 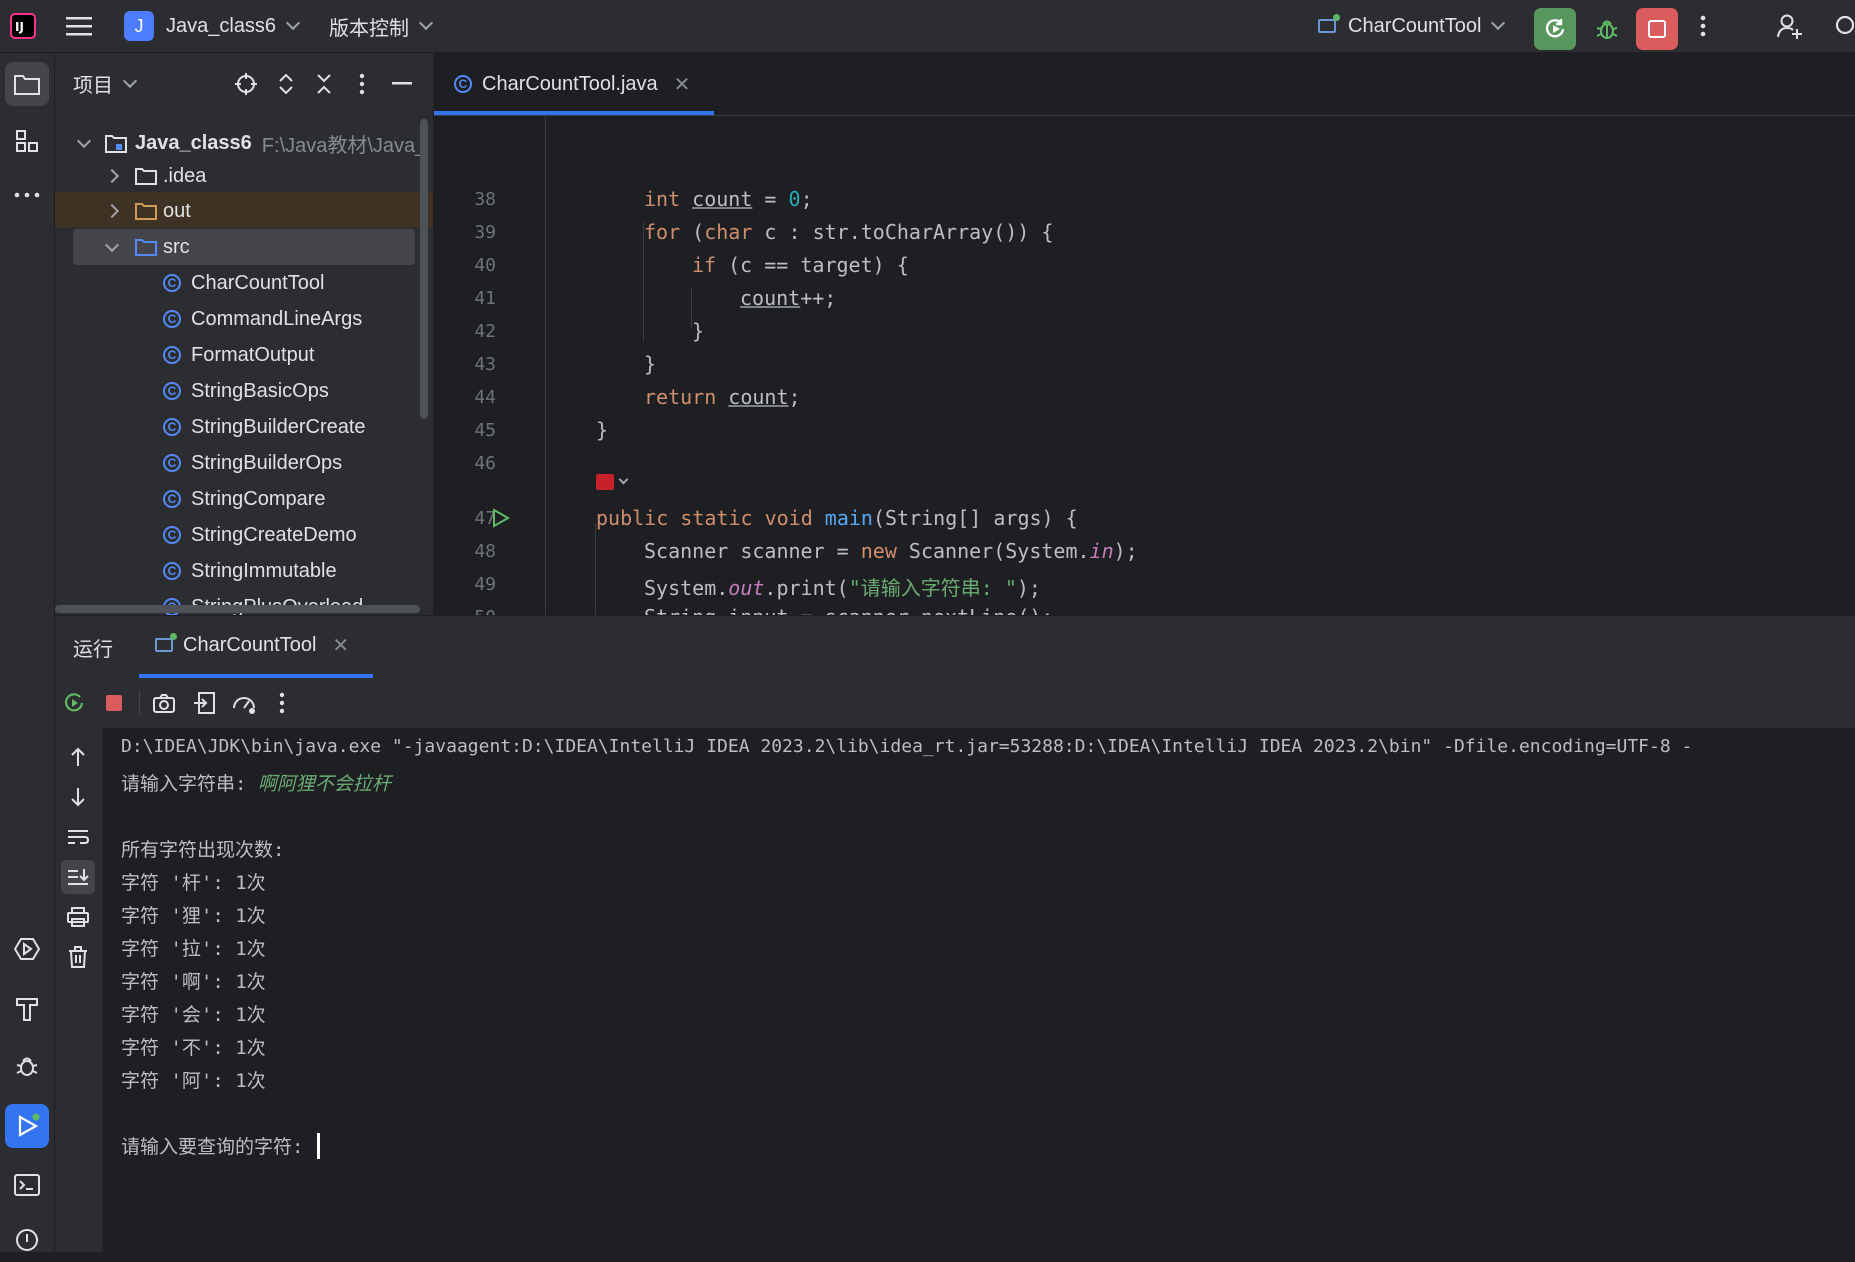 What do you see at coordinates (1412, 26) in the screenshot?
I see `run-config-selector: CharCountTool` at bounding box center [1412, 26].